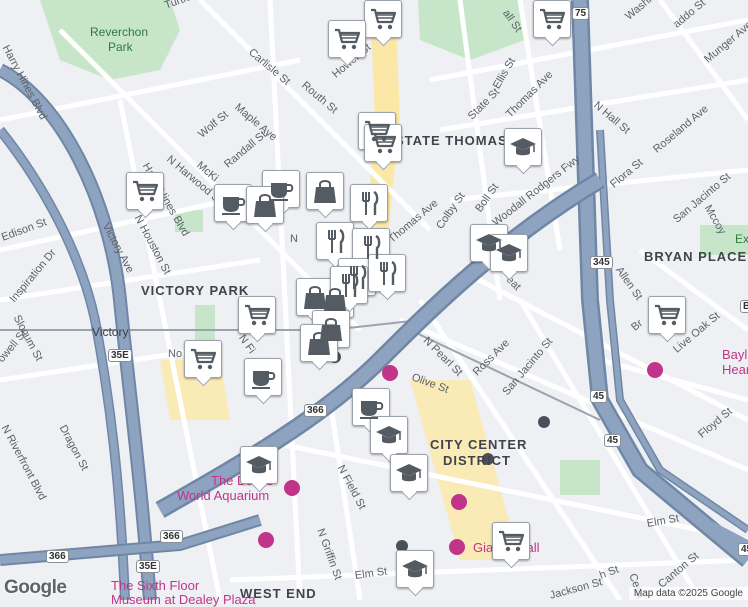 The width and height of the screenshot is (748, 607). What do you see at coordinates (155, 585) in the screenshot?
I see `poi-label: The Sixth Floor` at bounding box center [155, 585].